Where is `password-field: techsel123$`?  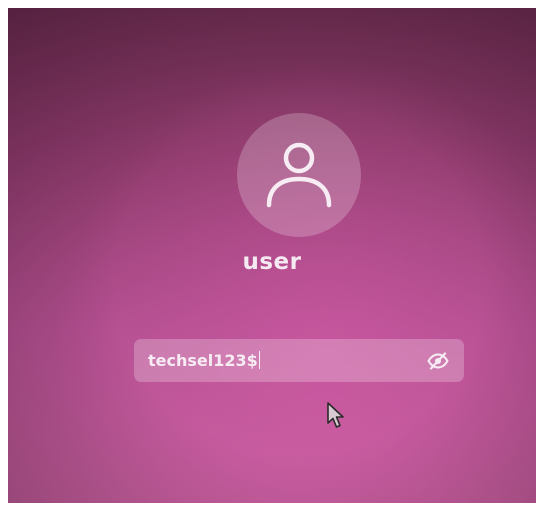
password-field: techsel123$ is located at coordinates (299, 360).